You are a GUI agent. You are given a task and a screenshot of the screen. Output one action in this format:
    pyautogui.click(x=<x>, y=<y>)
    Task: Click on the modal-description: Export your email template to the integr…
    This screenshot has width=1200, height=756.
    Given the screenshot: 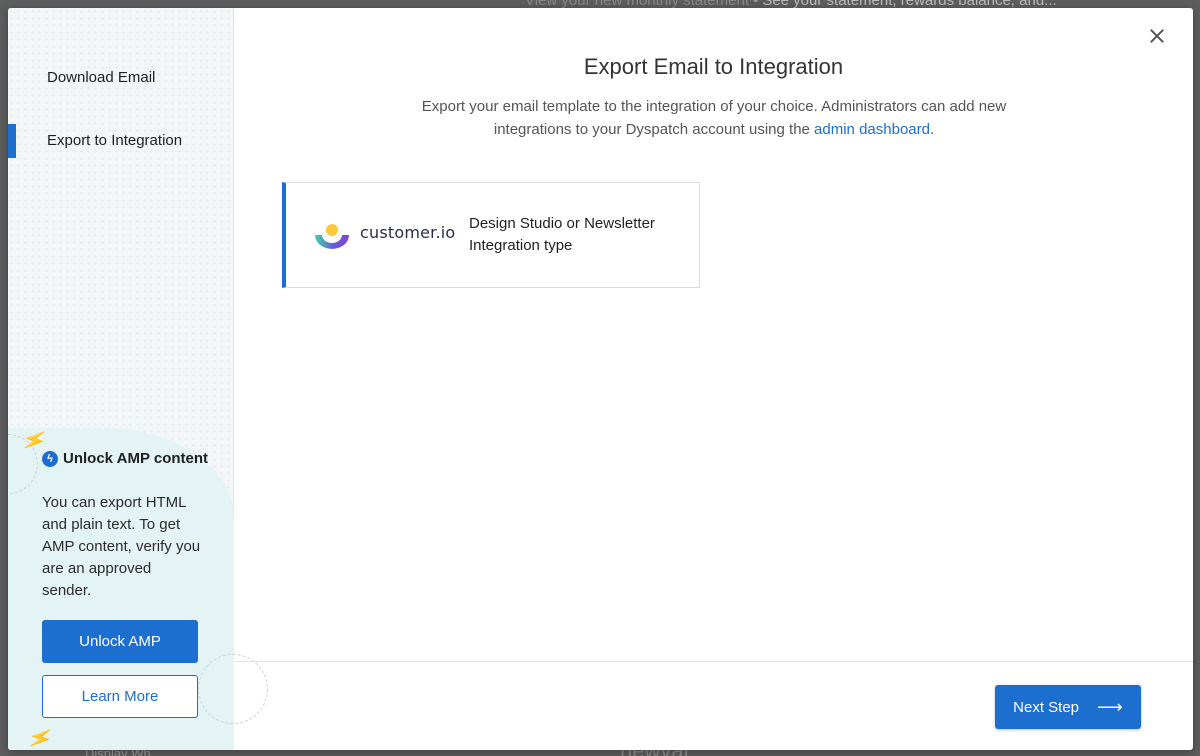 What is the action you would take?
    pyautogui.click(x=714, y=118)
    